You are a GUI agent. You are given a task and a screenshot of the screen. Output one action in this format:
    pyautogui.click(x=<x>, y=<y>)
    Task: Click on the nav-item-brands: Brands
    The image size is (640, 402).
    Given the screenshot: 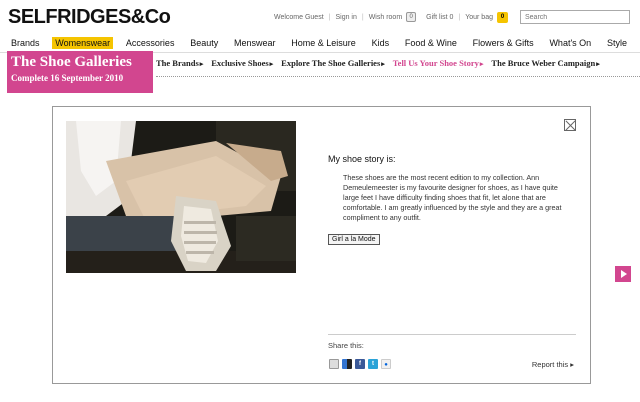 What is the action you would take?
    pyautogui.click(x=25, y=43)
    